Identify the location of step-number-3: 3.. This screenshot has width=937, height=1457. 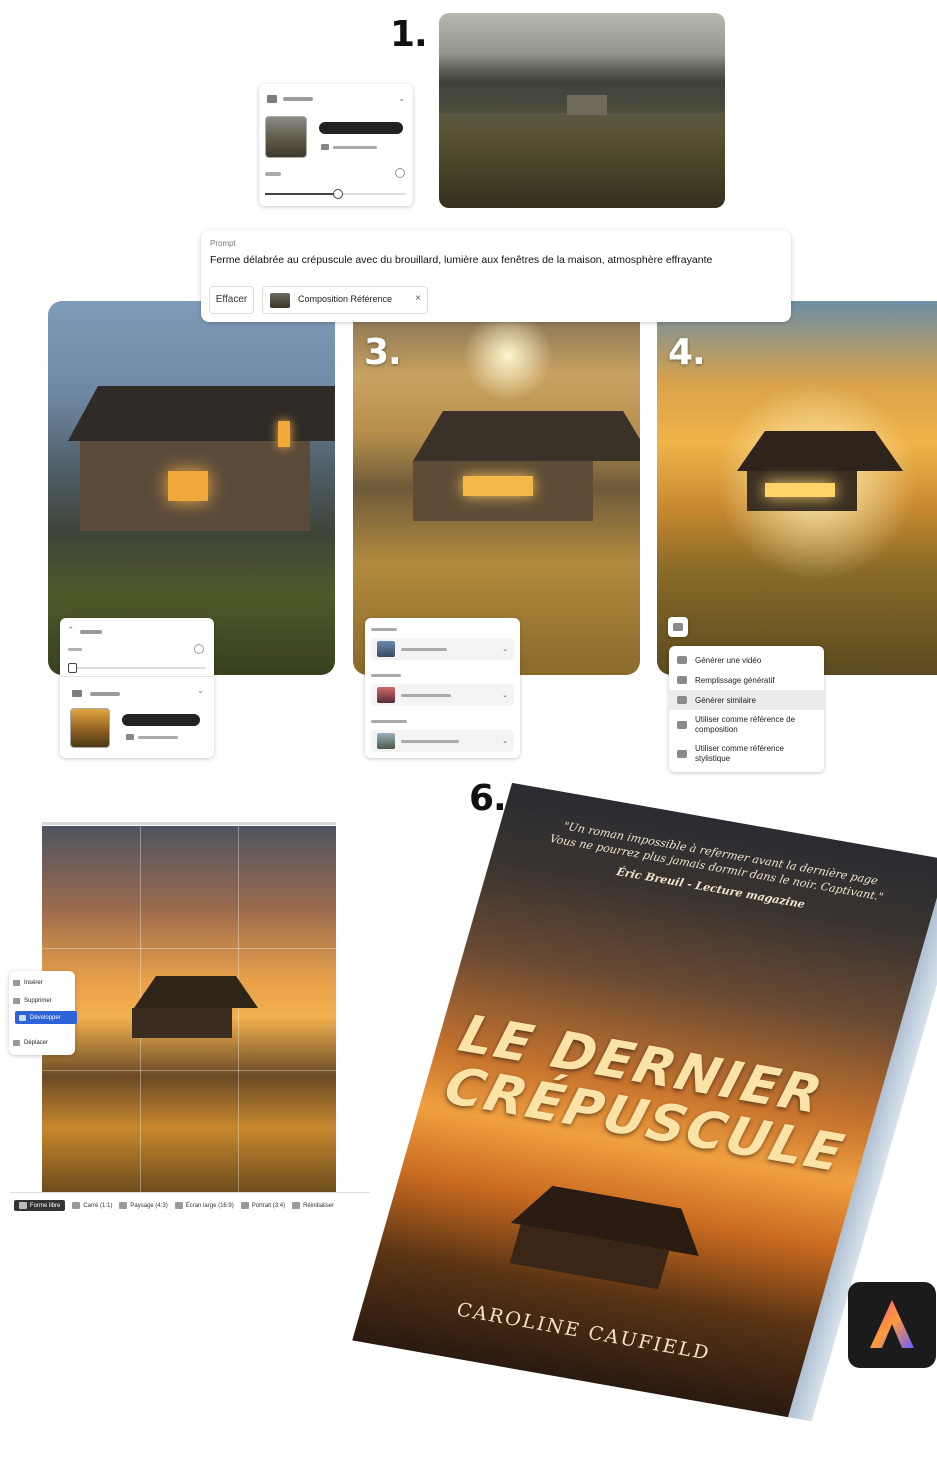
(383, 352).